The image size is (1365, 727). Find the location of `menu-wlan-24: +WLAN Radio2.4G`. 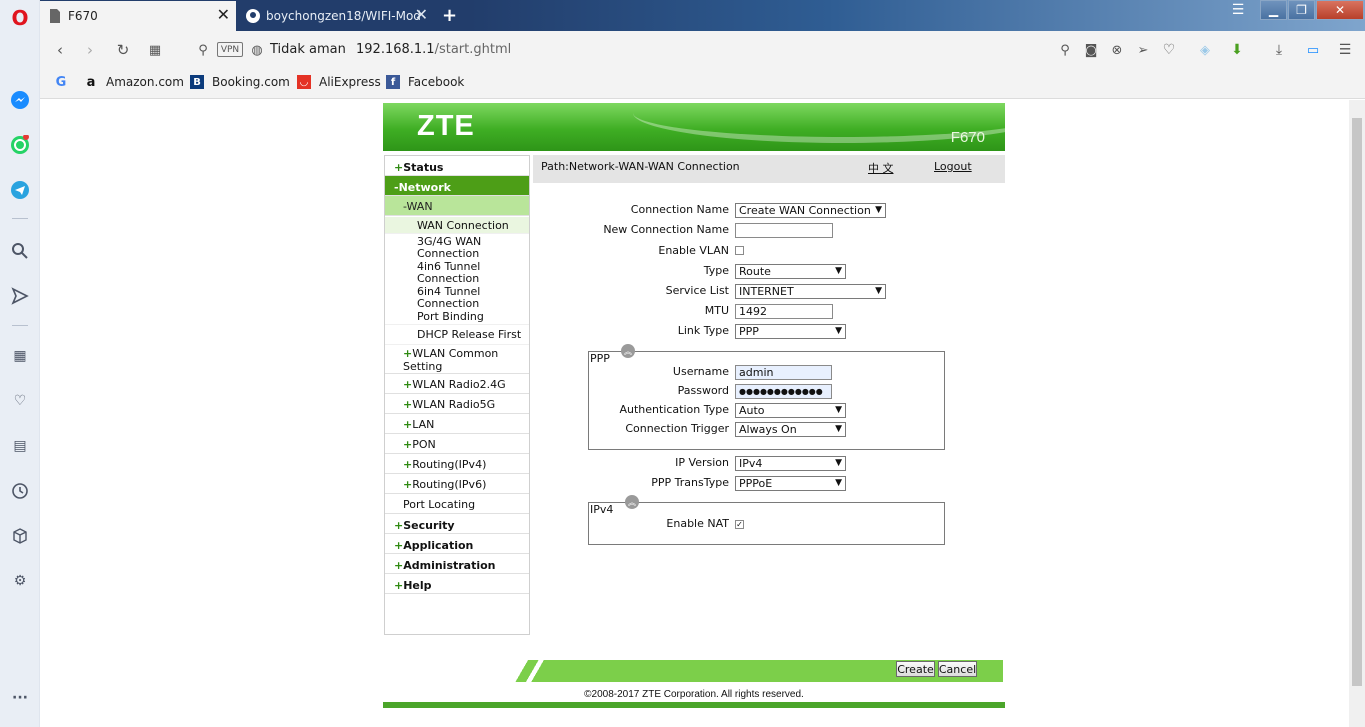

menu-wlan-24: +WLAN Radio2.4G is located at coordinates (457, 384).